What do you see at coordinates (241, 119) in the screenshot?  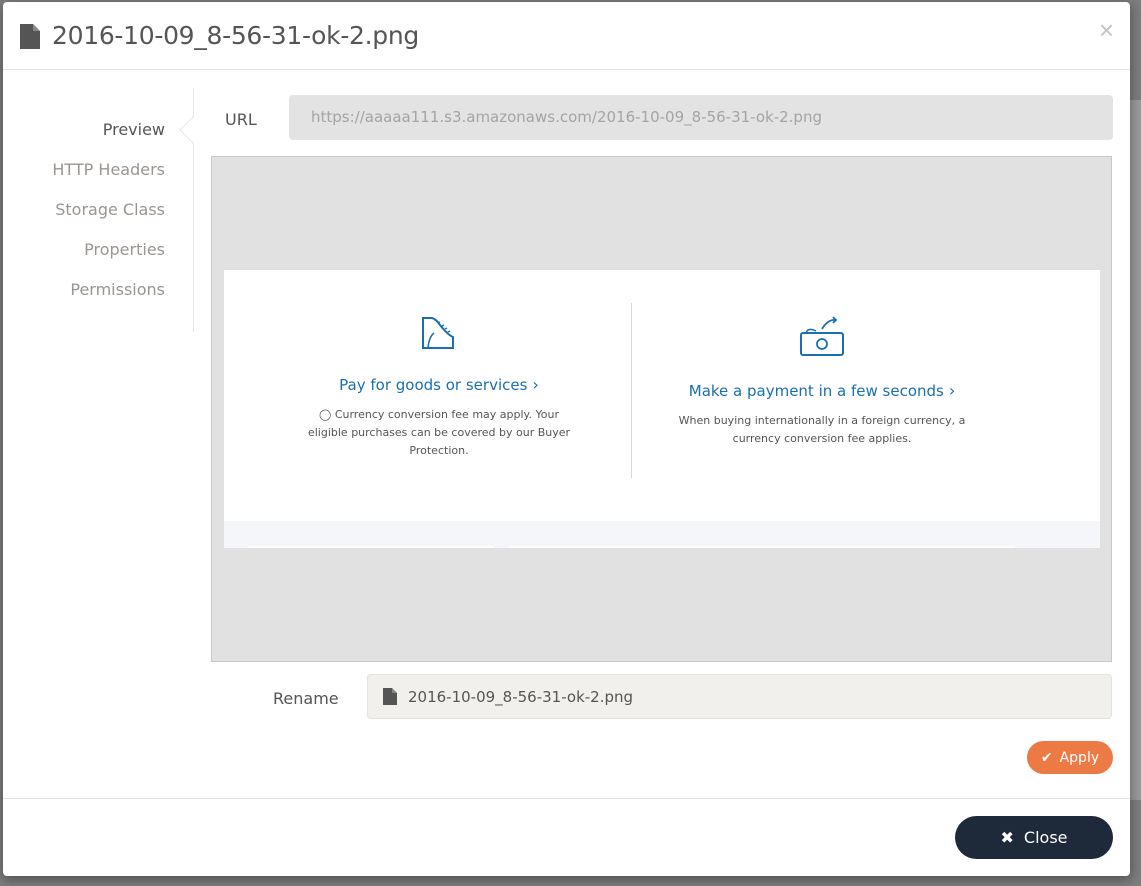 I see `url-label: URL` at bounding box center [241, 119].